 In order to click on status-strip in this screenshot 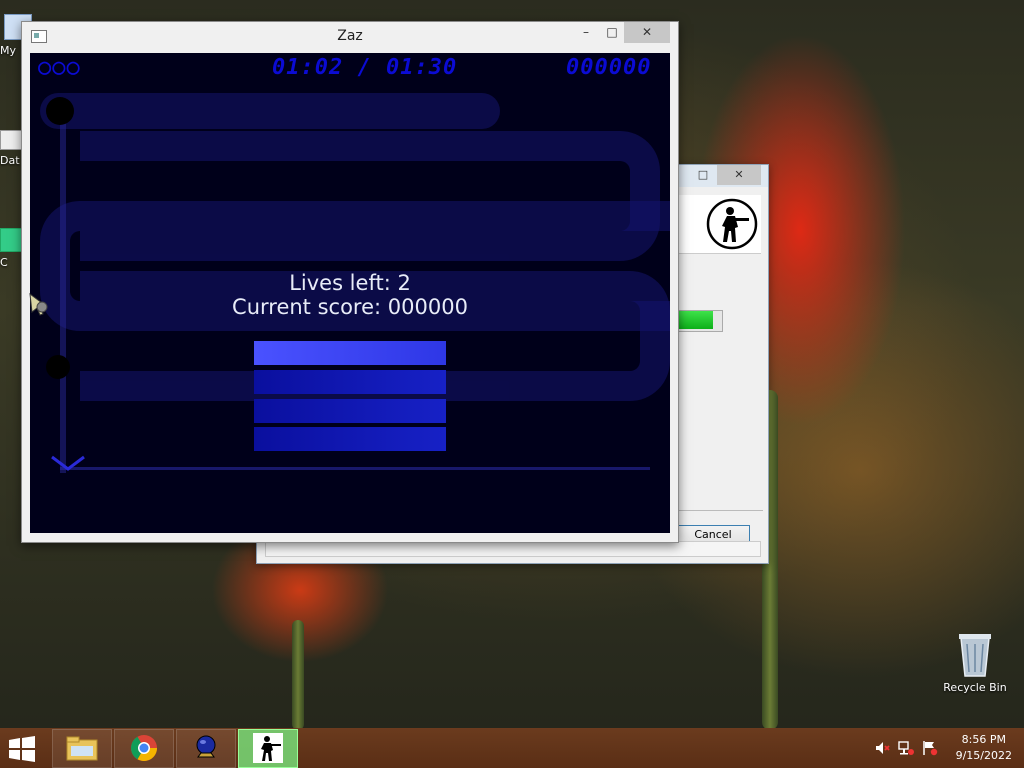, I will do `click(513, 549)`.